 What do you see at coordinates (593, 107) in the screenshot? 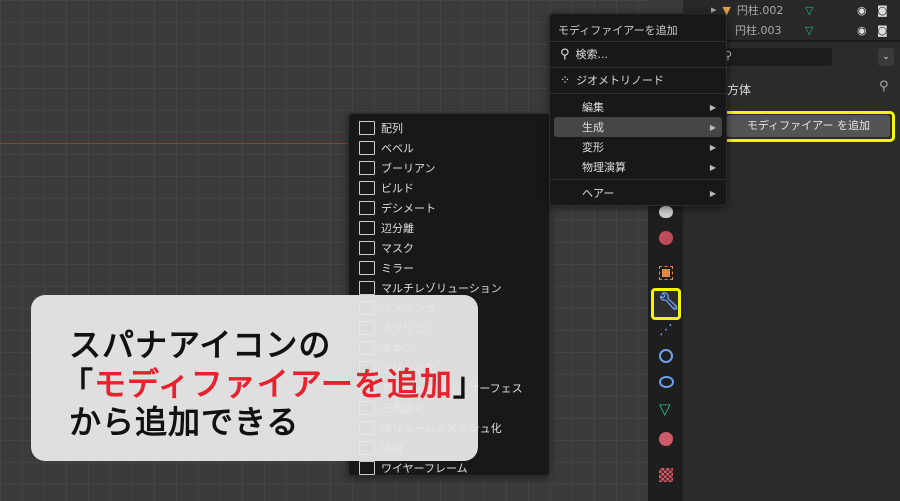
I see `item-label: 編集` at bounding box center [593, 107].